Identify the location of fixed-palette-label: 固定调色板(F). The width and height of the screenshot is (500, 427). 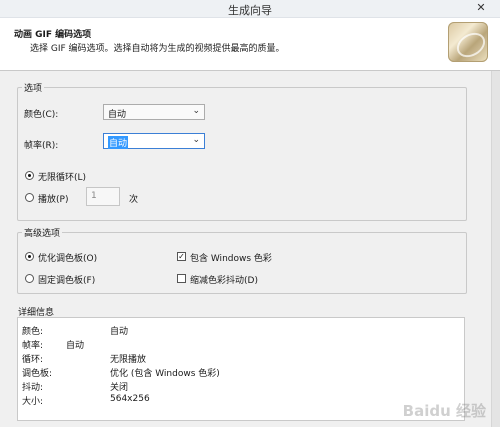
(66, 279).